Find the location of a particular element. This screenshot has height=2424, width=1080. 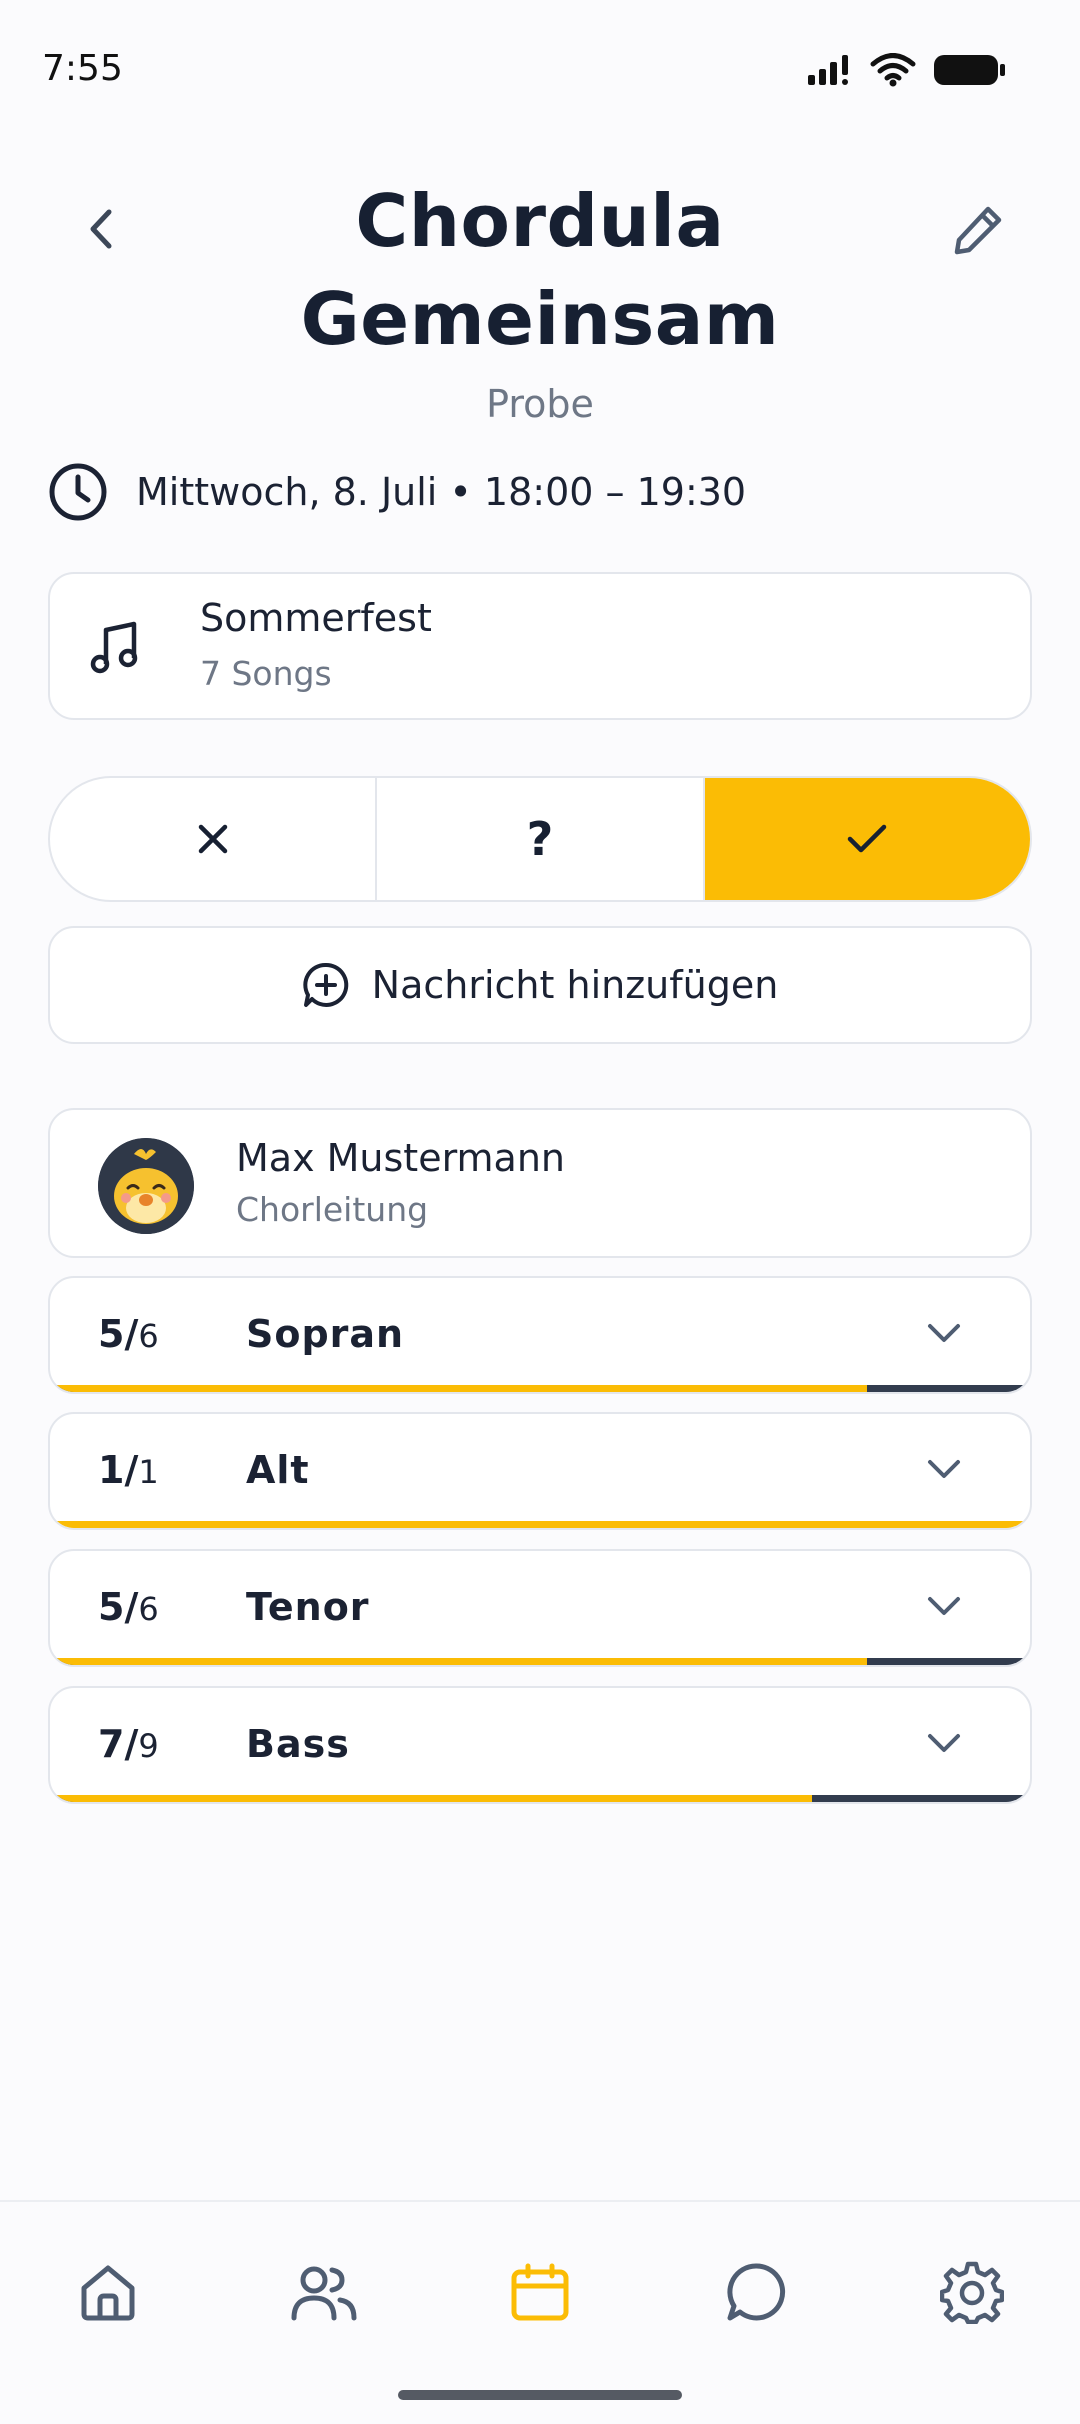

add-message-button: Nachricht hinzufügen is located at coordinates (540, 985).